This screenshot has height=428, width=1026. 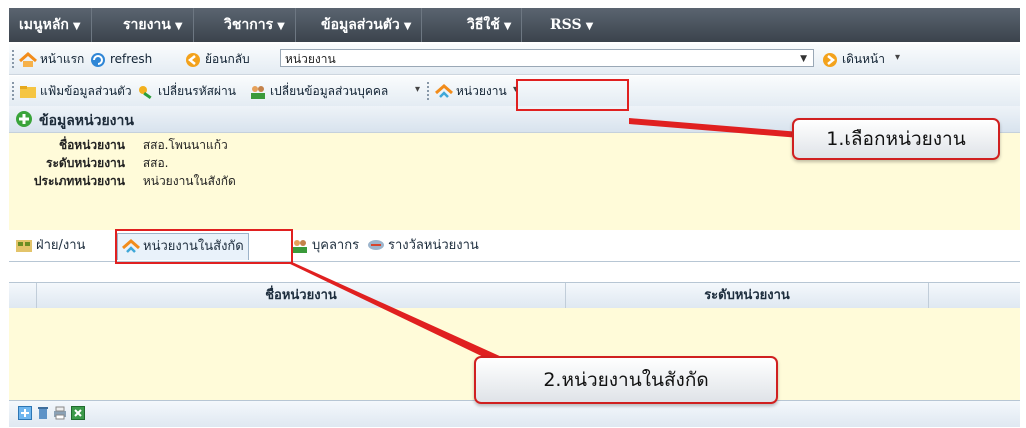 What do you see at coordinates (896, 139) in the screenshot?
I see `callout-select-unit: 1.เลือกหน่วยงาน` at bounding box center [896, 139].